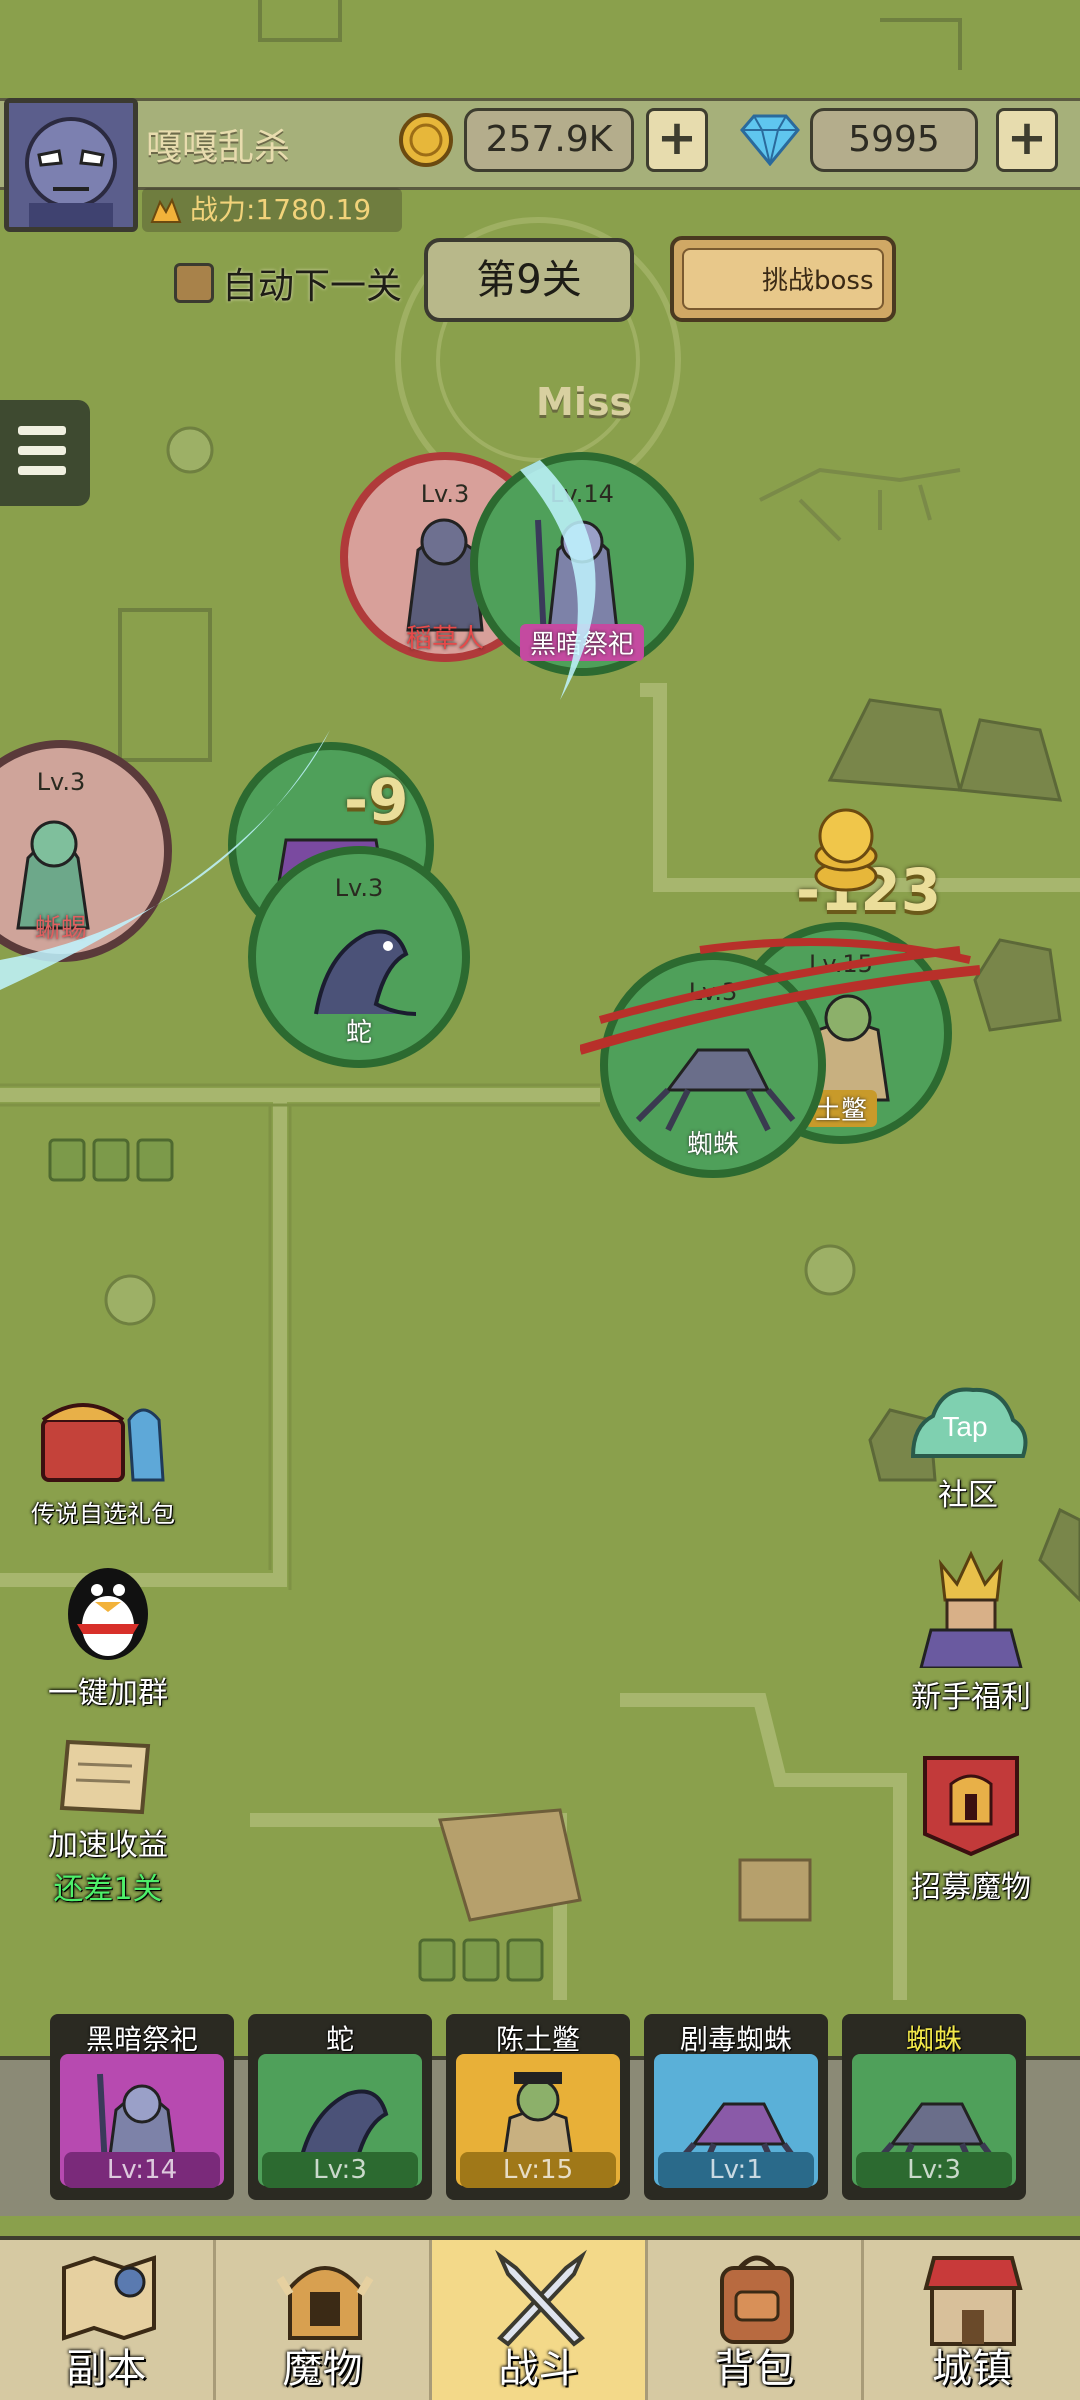 The image size is (1080, 2400). What do you see at coordinates (538, 2170) in the screenshot?
I see `card-level: Lv:15` at bounding box center [538, 2170].